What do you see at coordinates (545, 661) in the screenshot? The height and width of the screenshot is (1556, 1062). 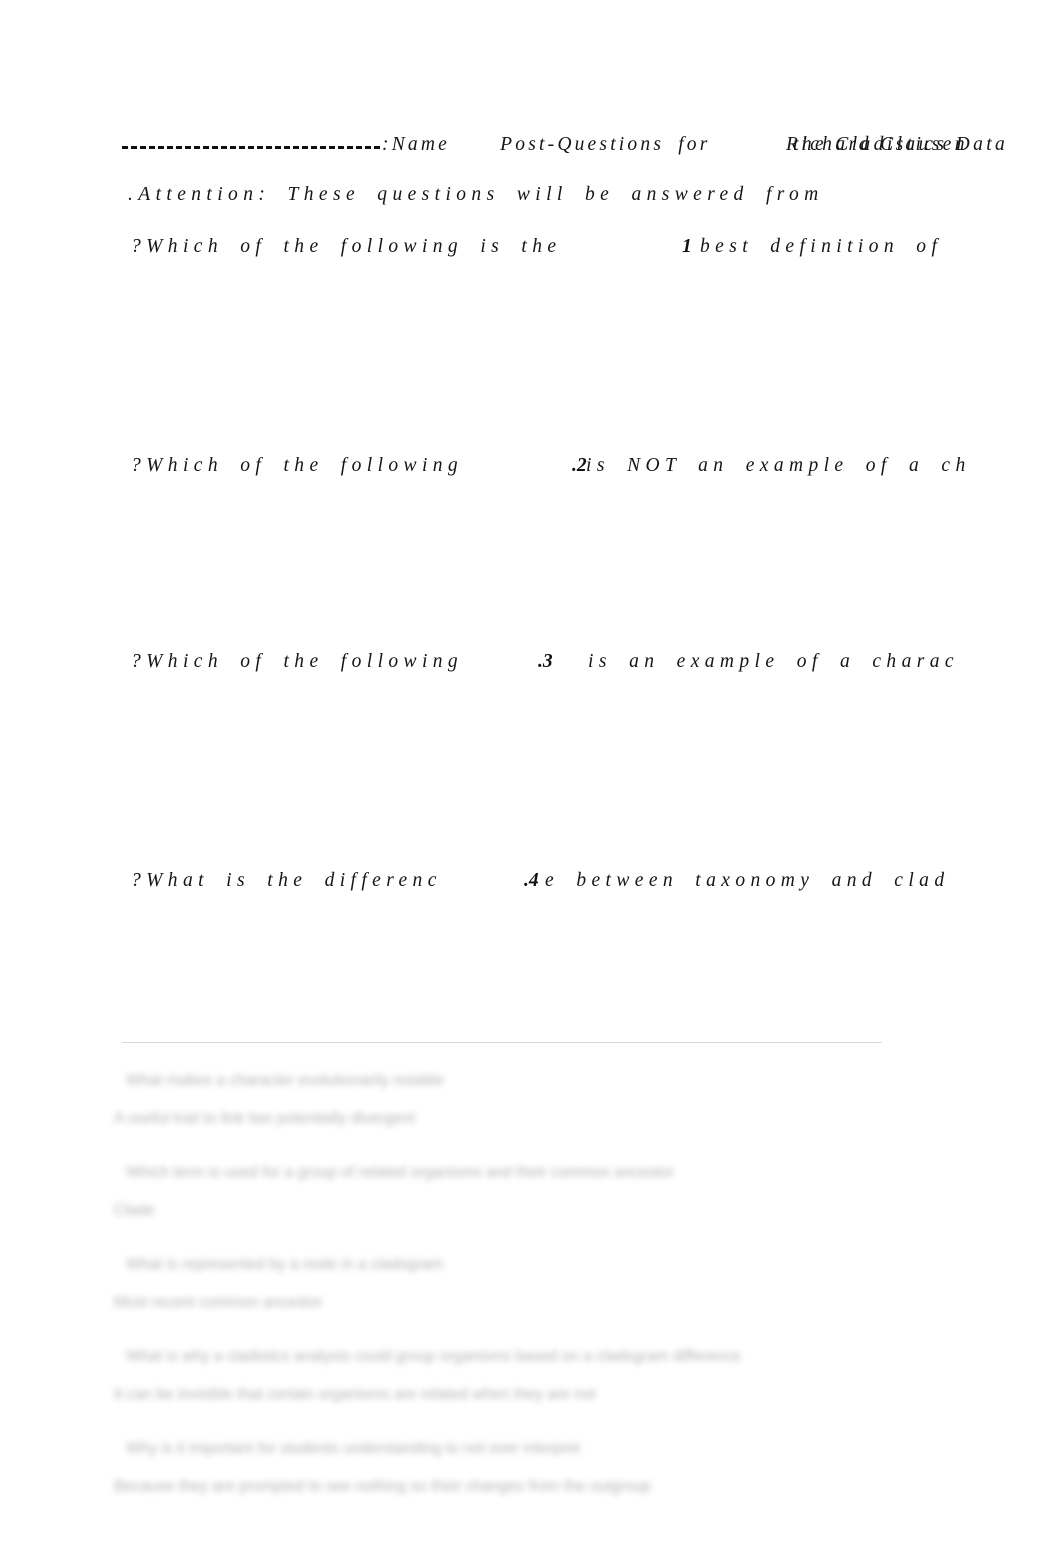 I see `question-3-number: .3` at bounding box center [545, 661].